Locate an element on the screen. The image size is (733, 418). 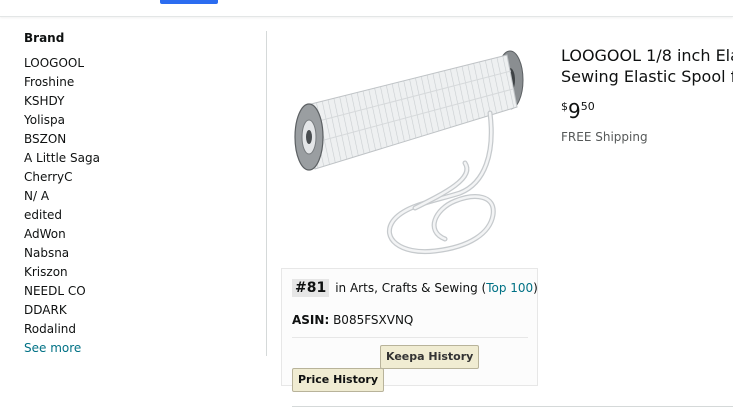
brand-item-loogool: LOOGOOL is located at coordinates (139, 63).